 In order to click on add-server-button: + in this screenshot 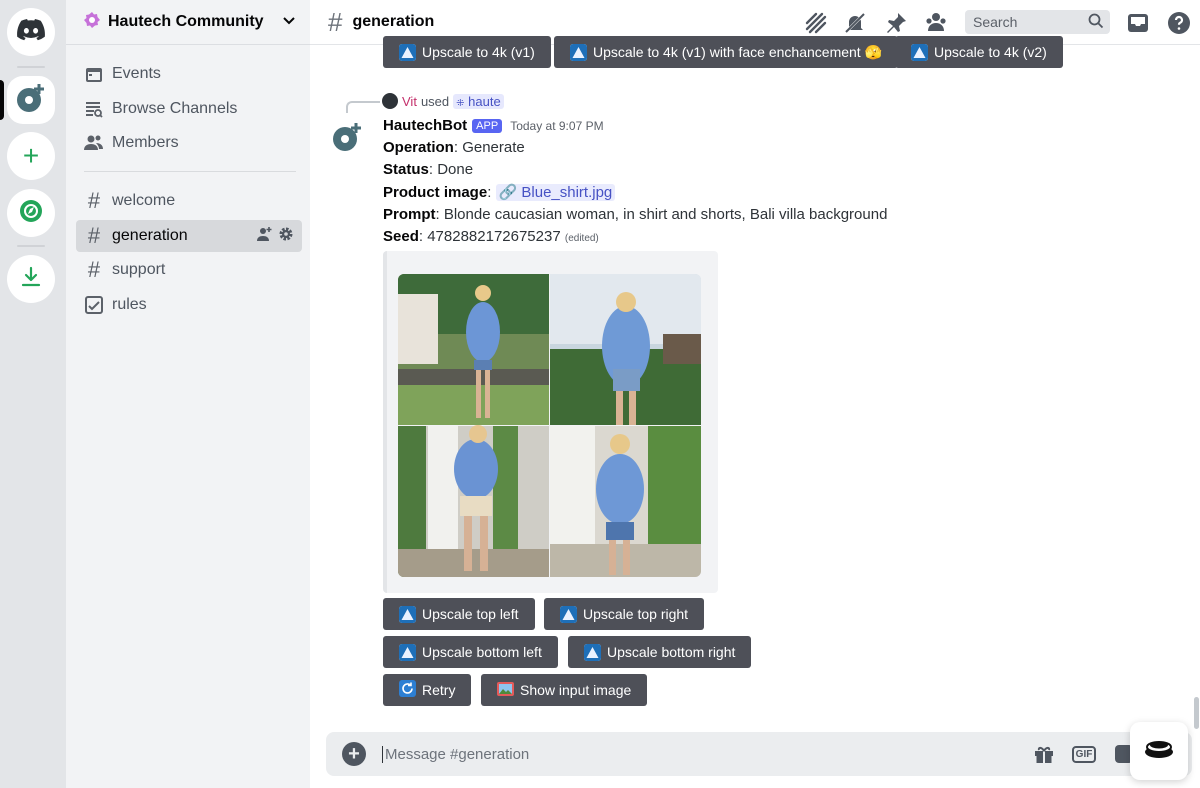, I will do `click(31, 156)`.